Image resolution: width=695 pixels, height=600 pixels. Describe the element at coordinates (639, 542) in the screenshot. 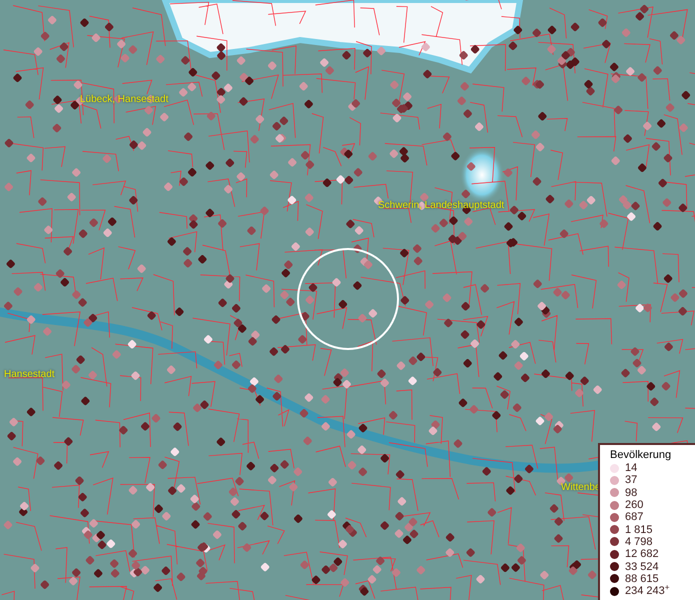

I see `legend-label: 4 798` at that location.